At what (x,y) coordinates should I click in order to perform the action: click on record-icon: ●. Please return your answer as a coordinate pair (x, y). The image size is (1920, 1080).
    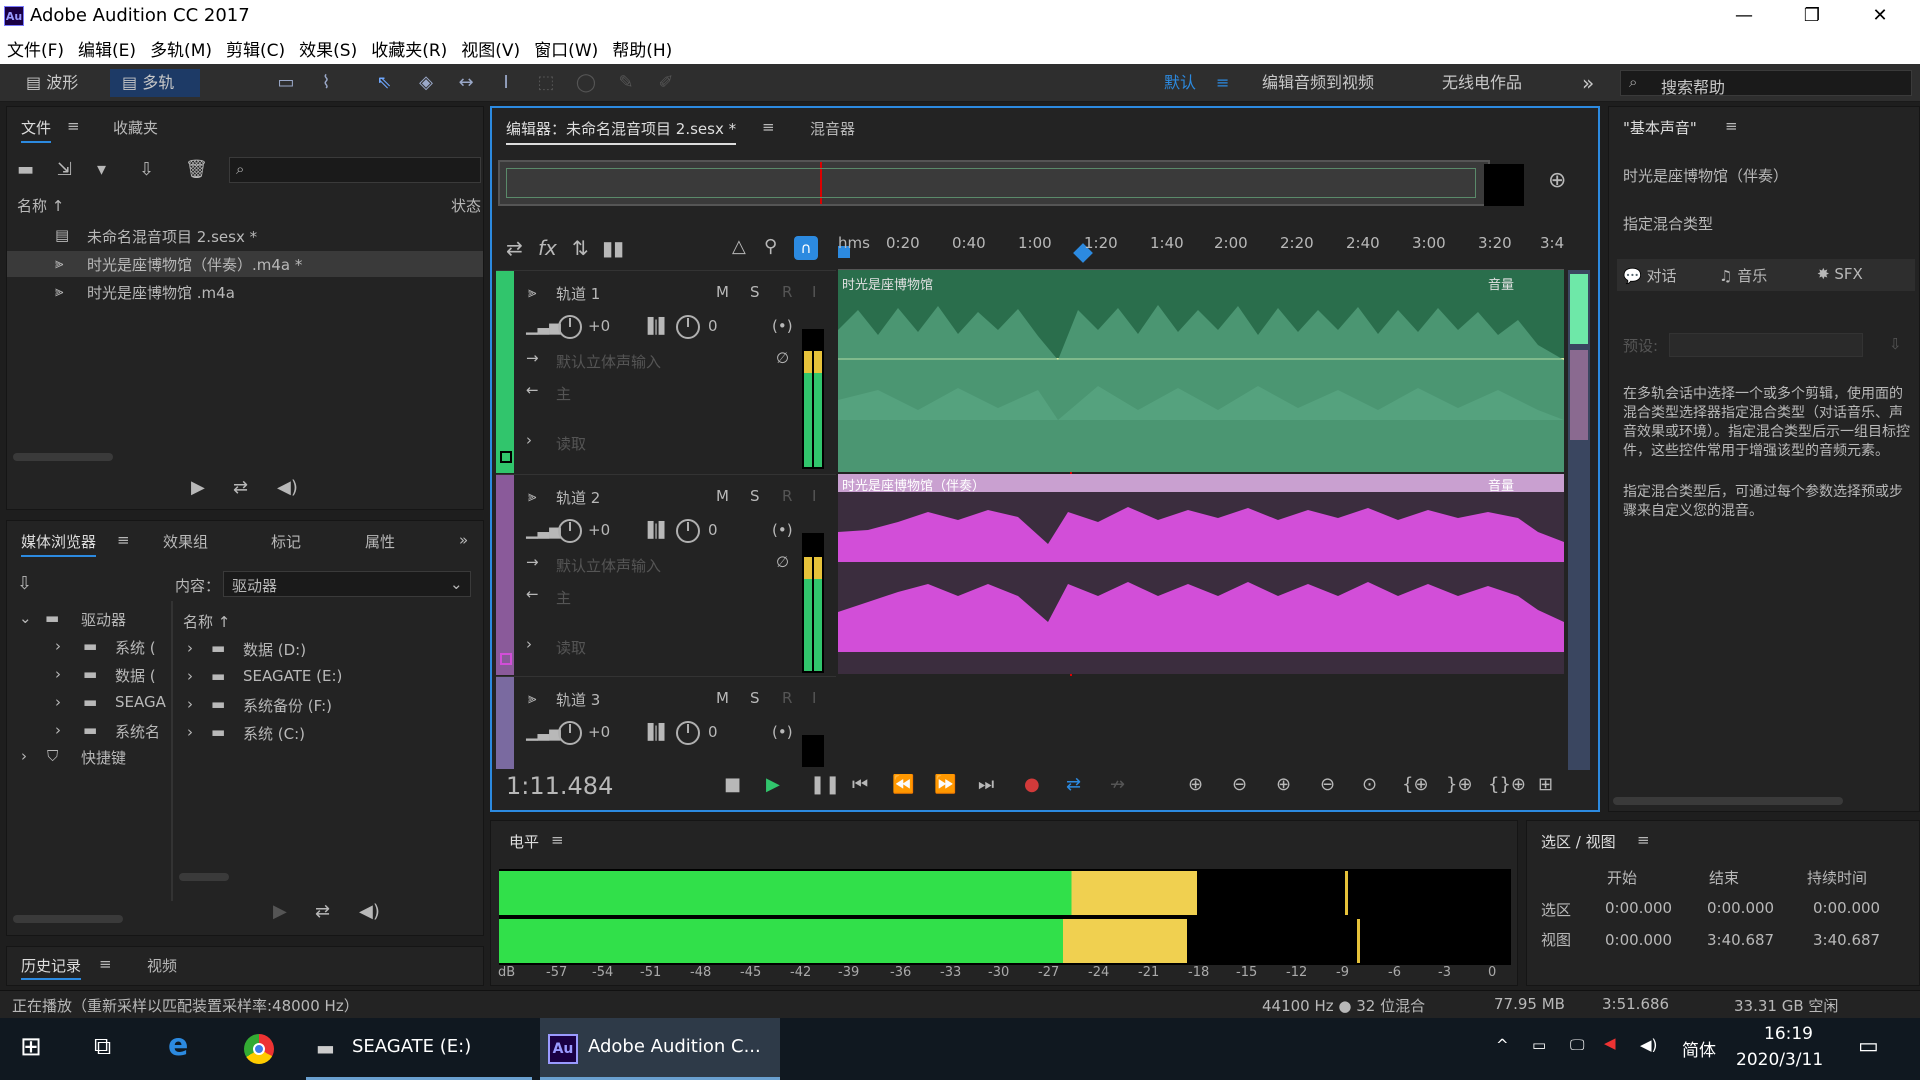
    Looking at the image, I should click on (1032, 784).